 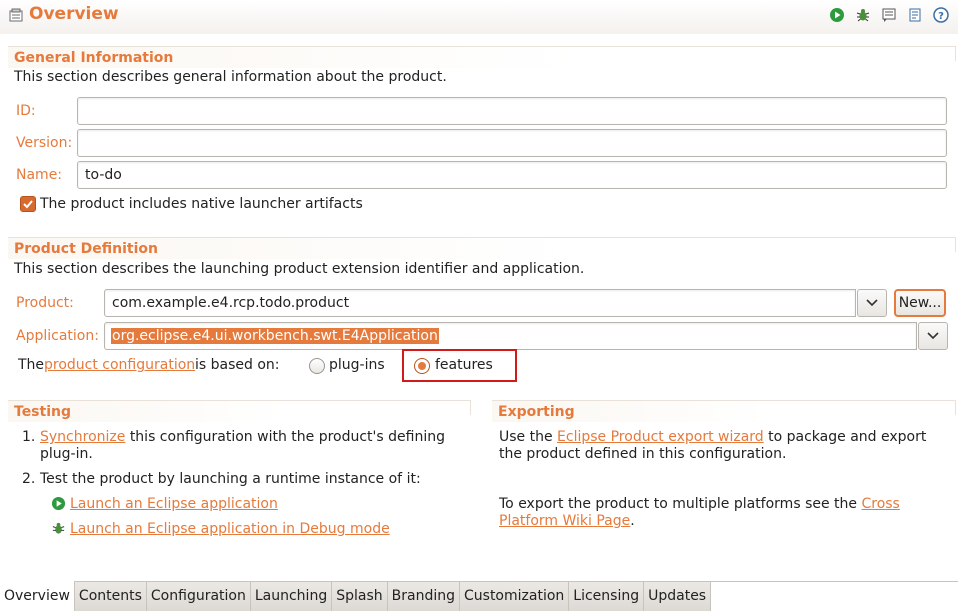 What do you see at coordinates (317, 366) in the screenshot?
I see `plugins-radio` at bounding box center [317, 366].